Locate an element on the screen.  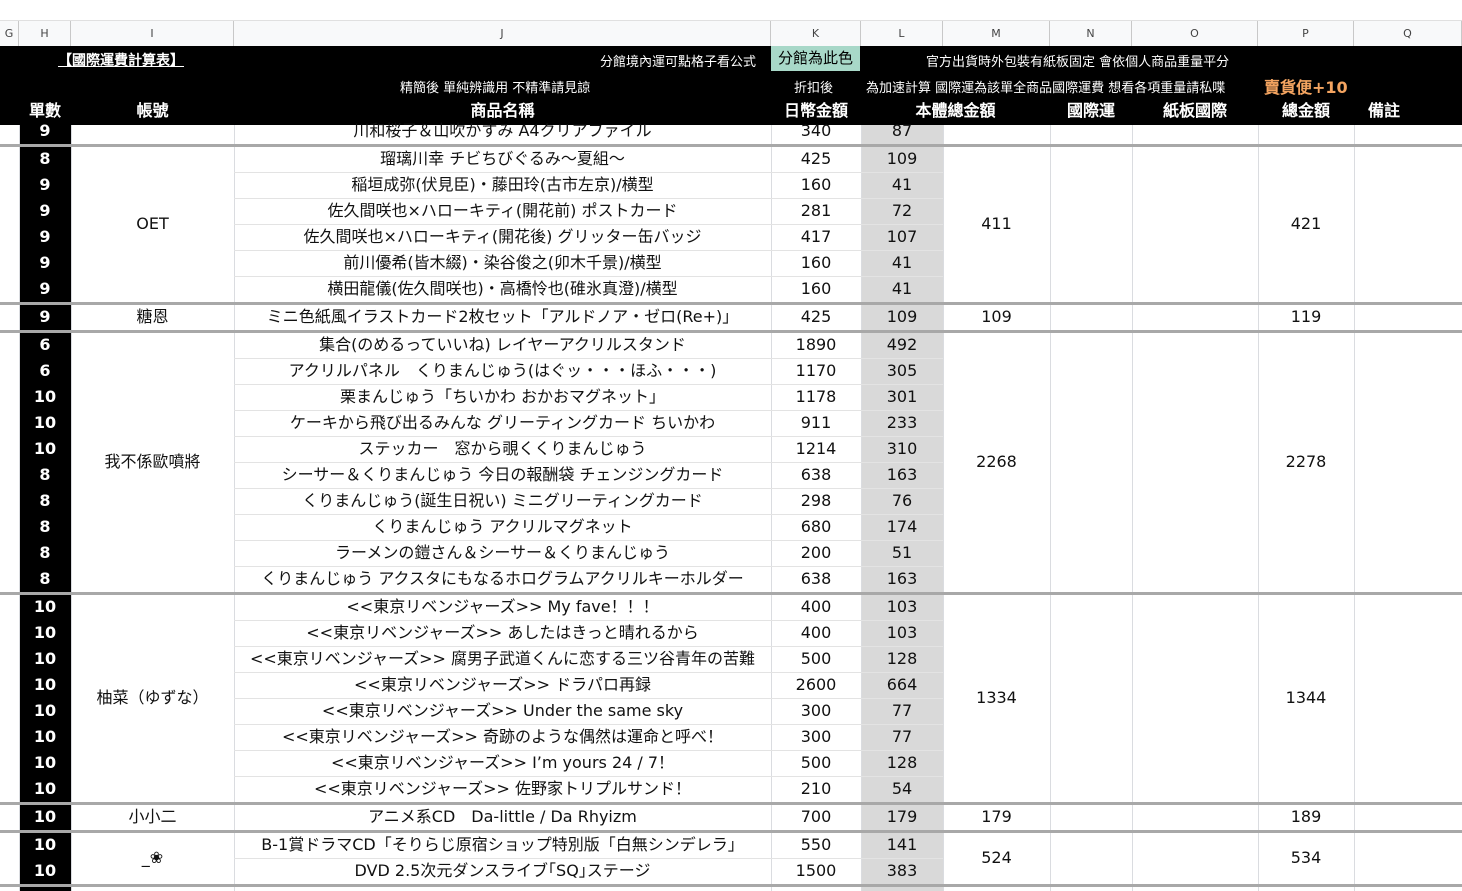
product-name-cell: 佐久間咲也×ハローキティ(開花前) ポストカード is located at coordinates (502, 211).